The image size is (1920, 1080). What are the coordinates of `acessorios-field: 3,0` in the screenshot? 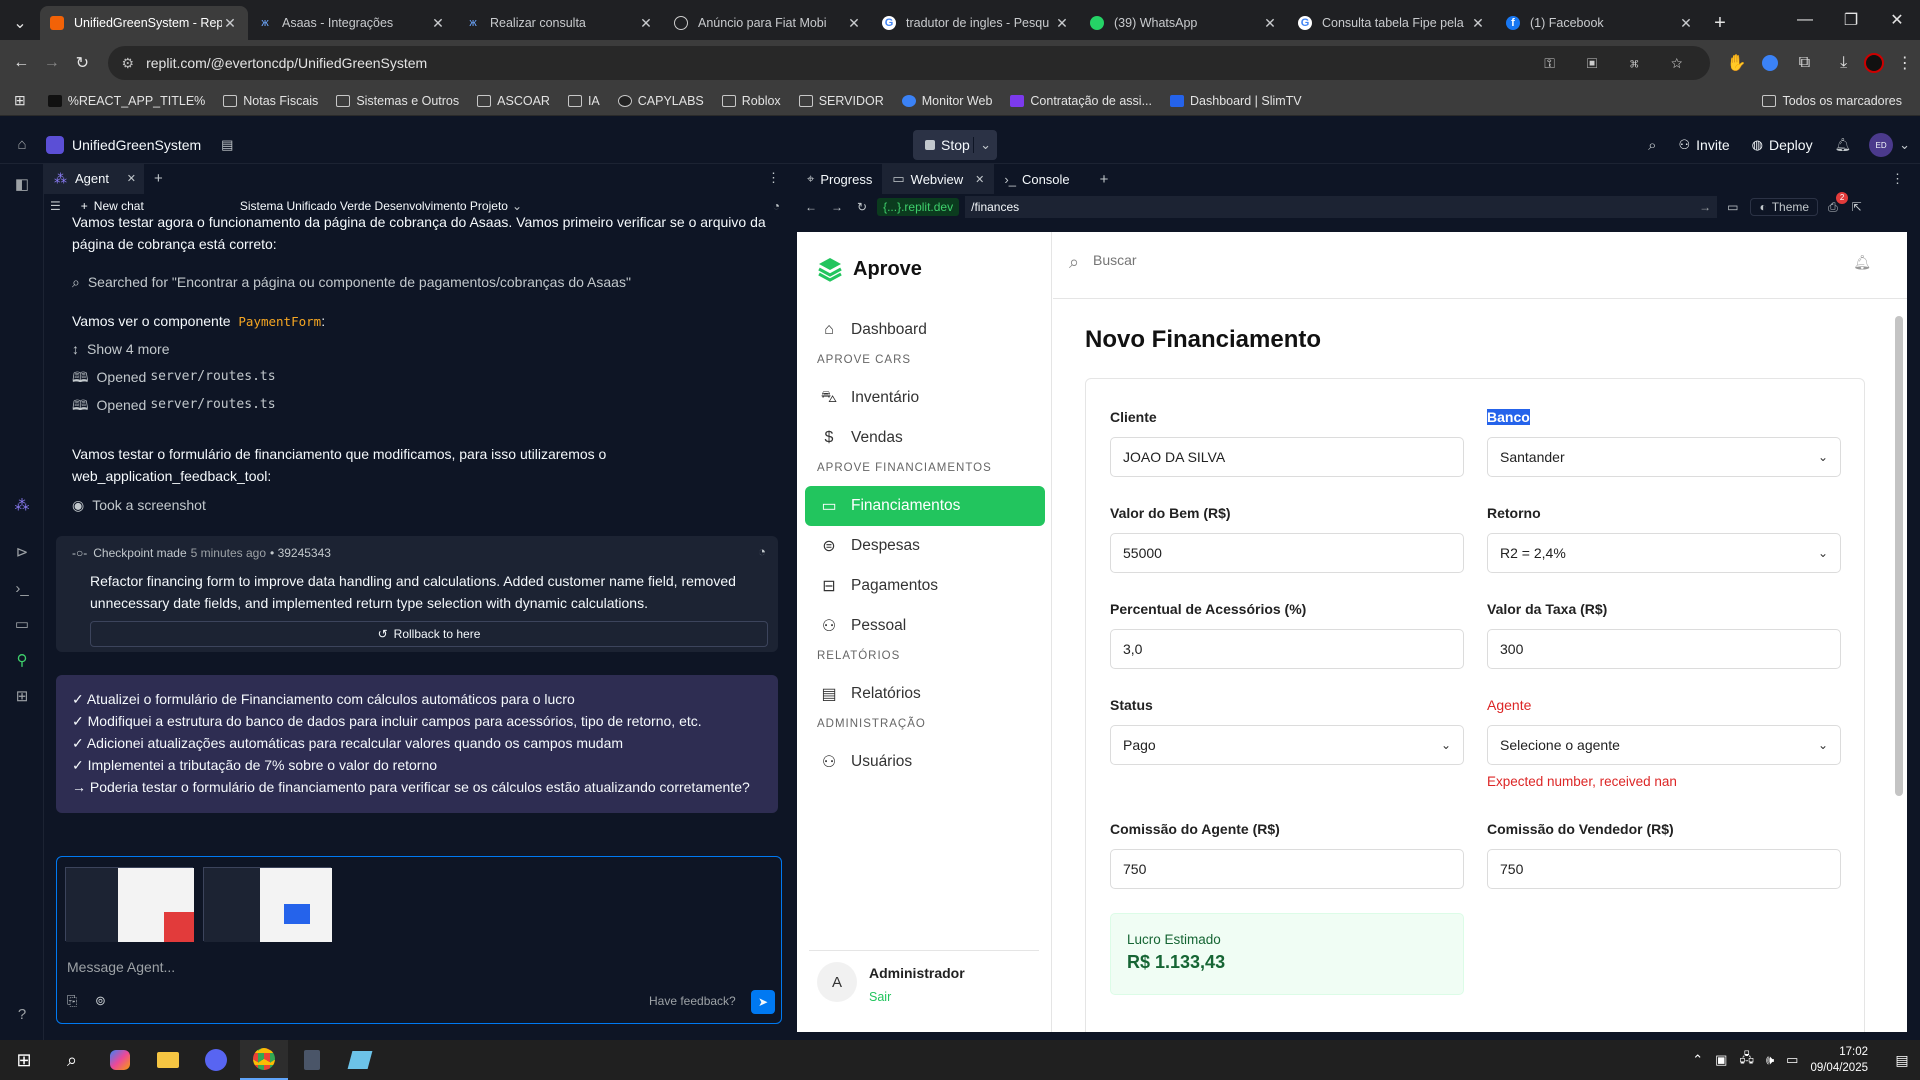 It's located at (1287, 649).